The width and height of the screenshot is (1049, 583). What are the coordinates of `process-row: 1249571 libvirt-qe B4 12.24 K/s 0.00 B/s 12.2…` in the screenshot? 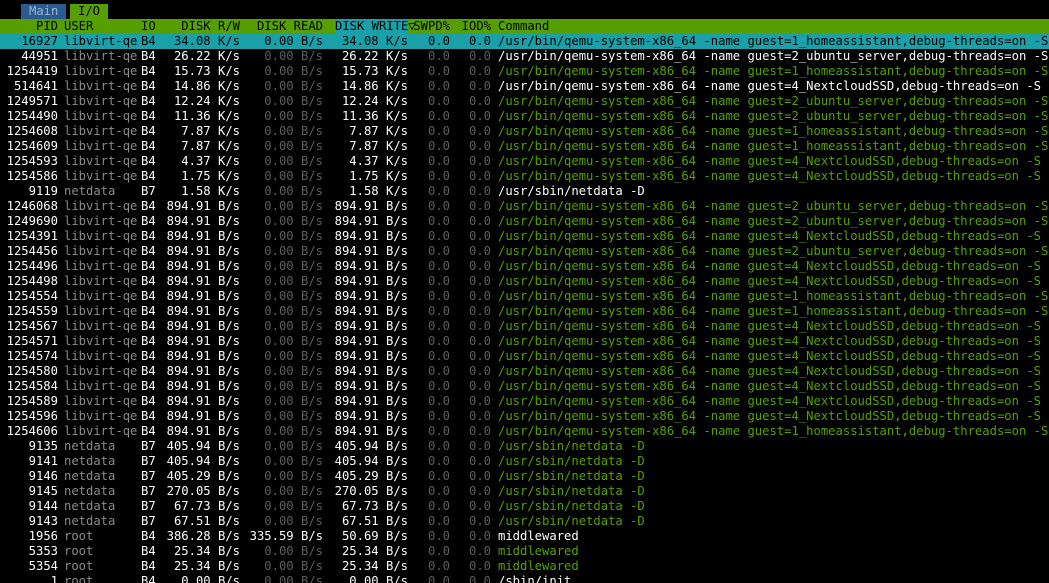 It's located at (524, 101).